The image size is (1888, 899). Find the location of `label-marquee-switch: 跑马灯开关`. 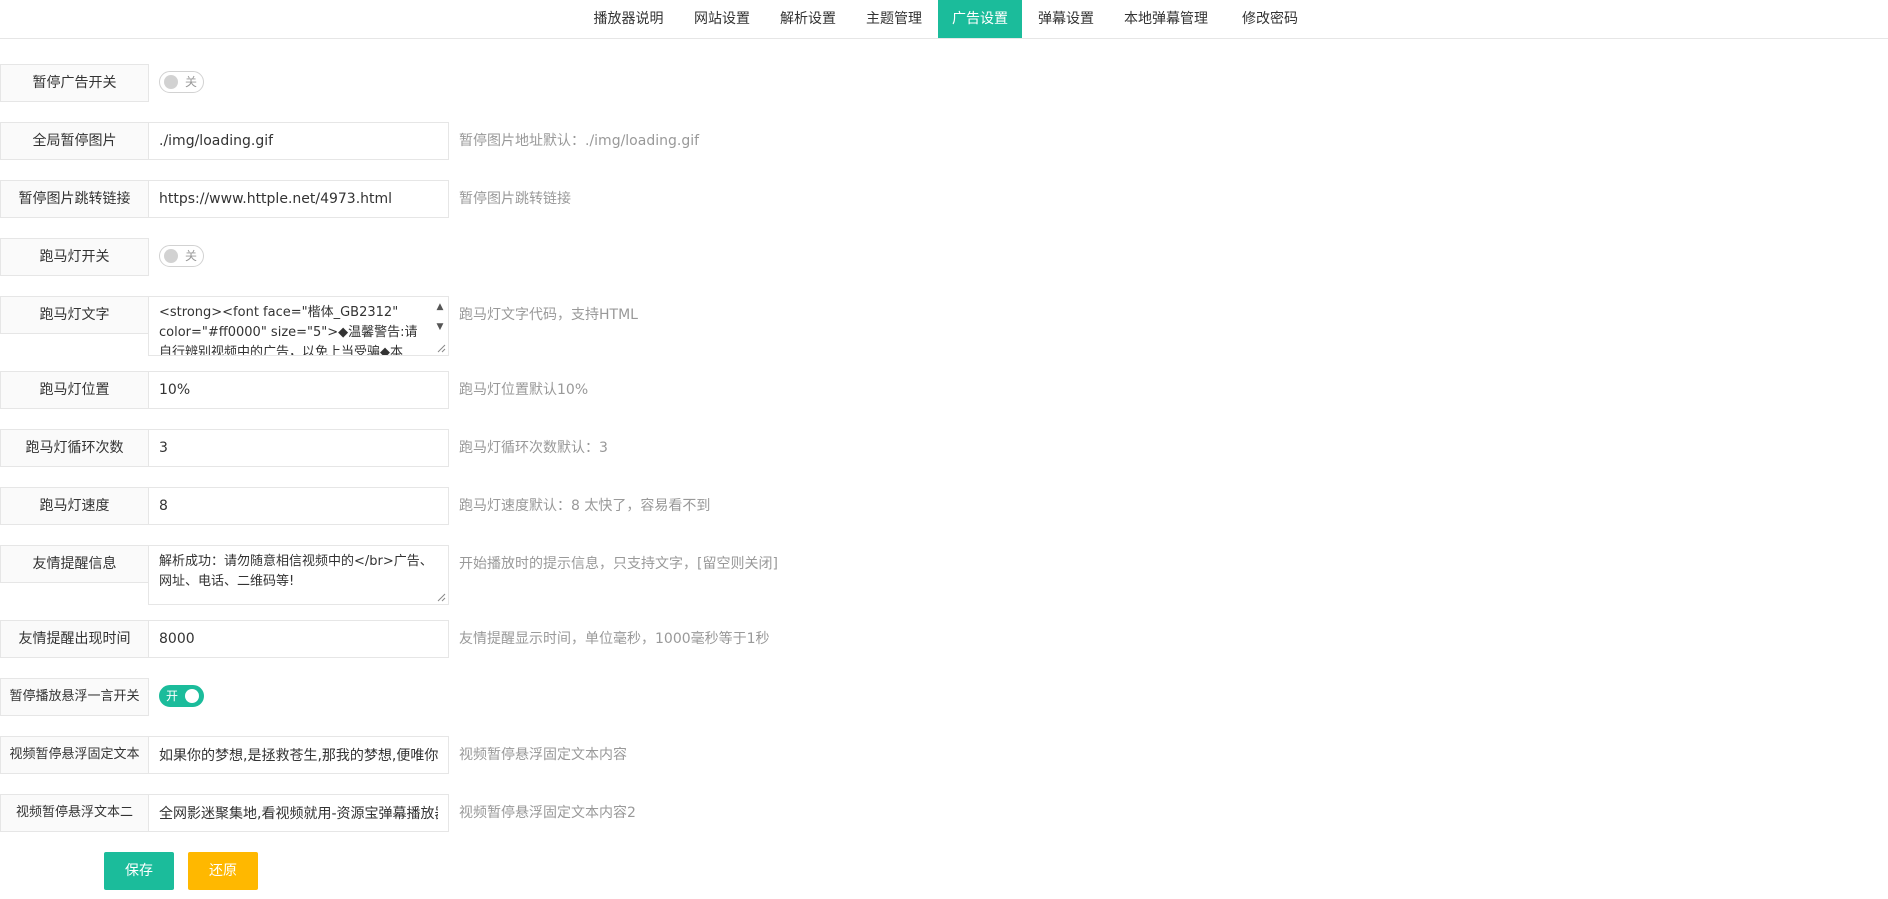

label-marquee-switch: 跑马灯开关 is located at coordinates (74, 257).